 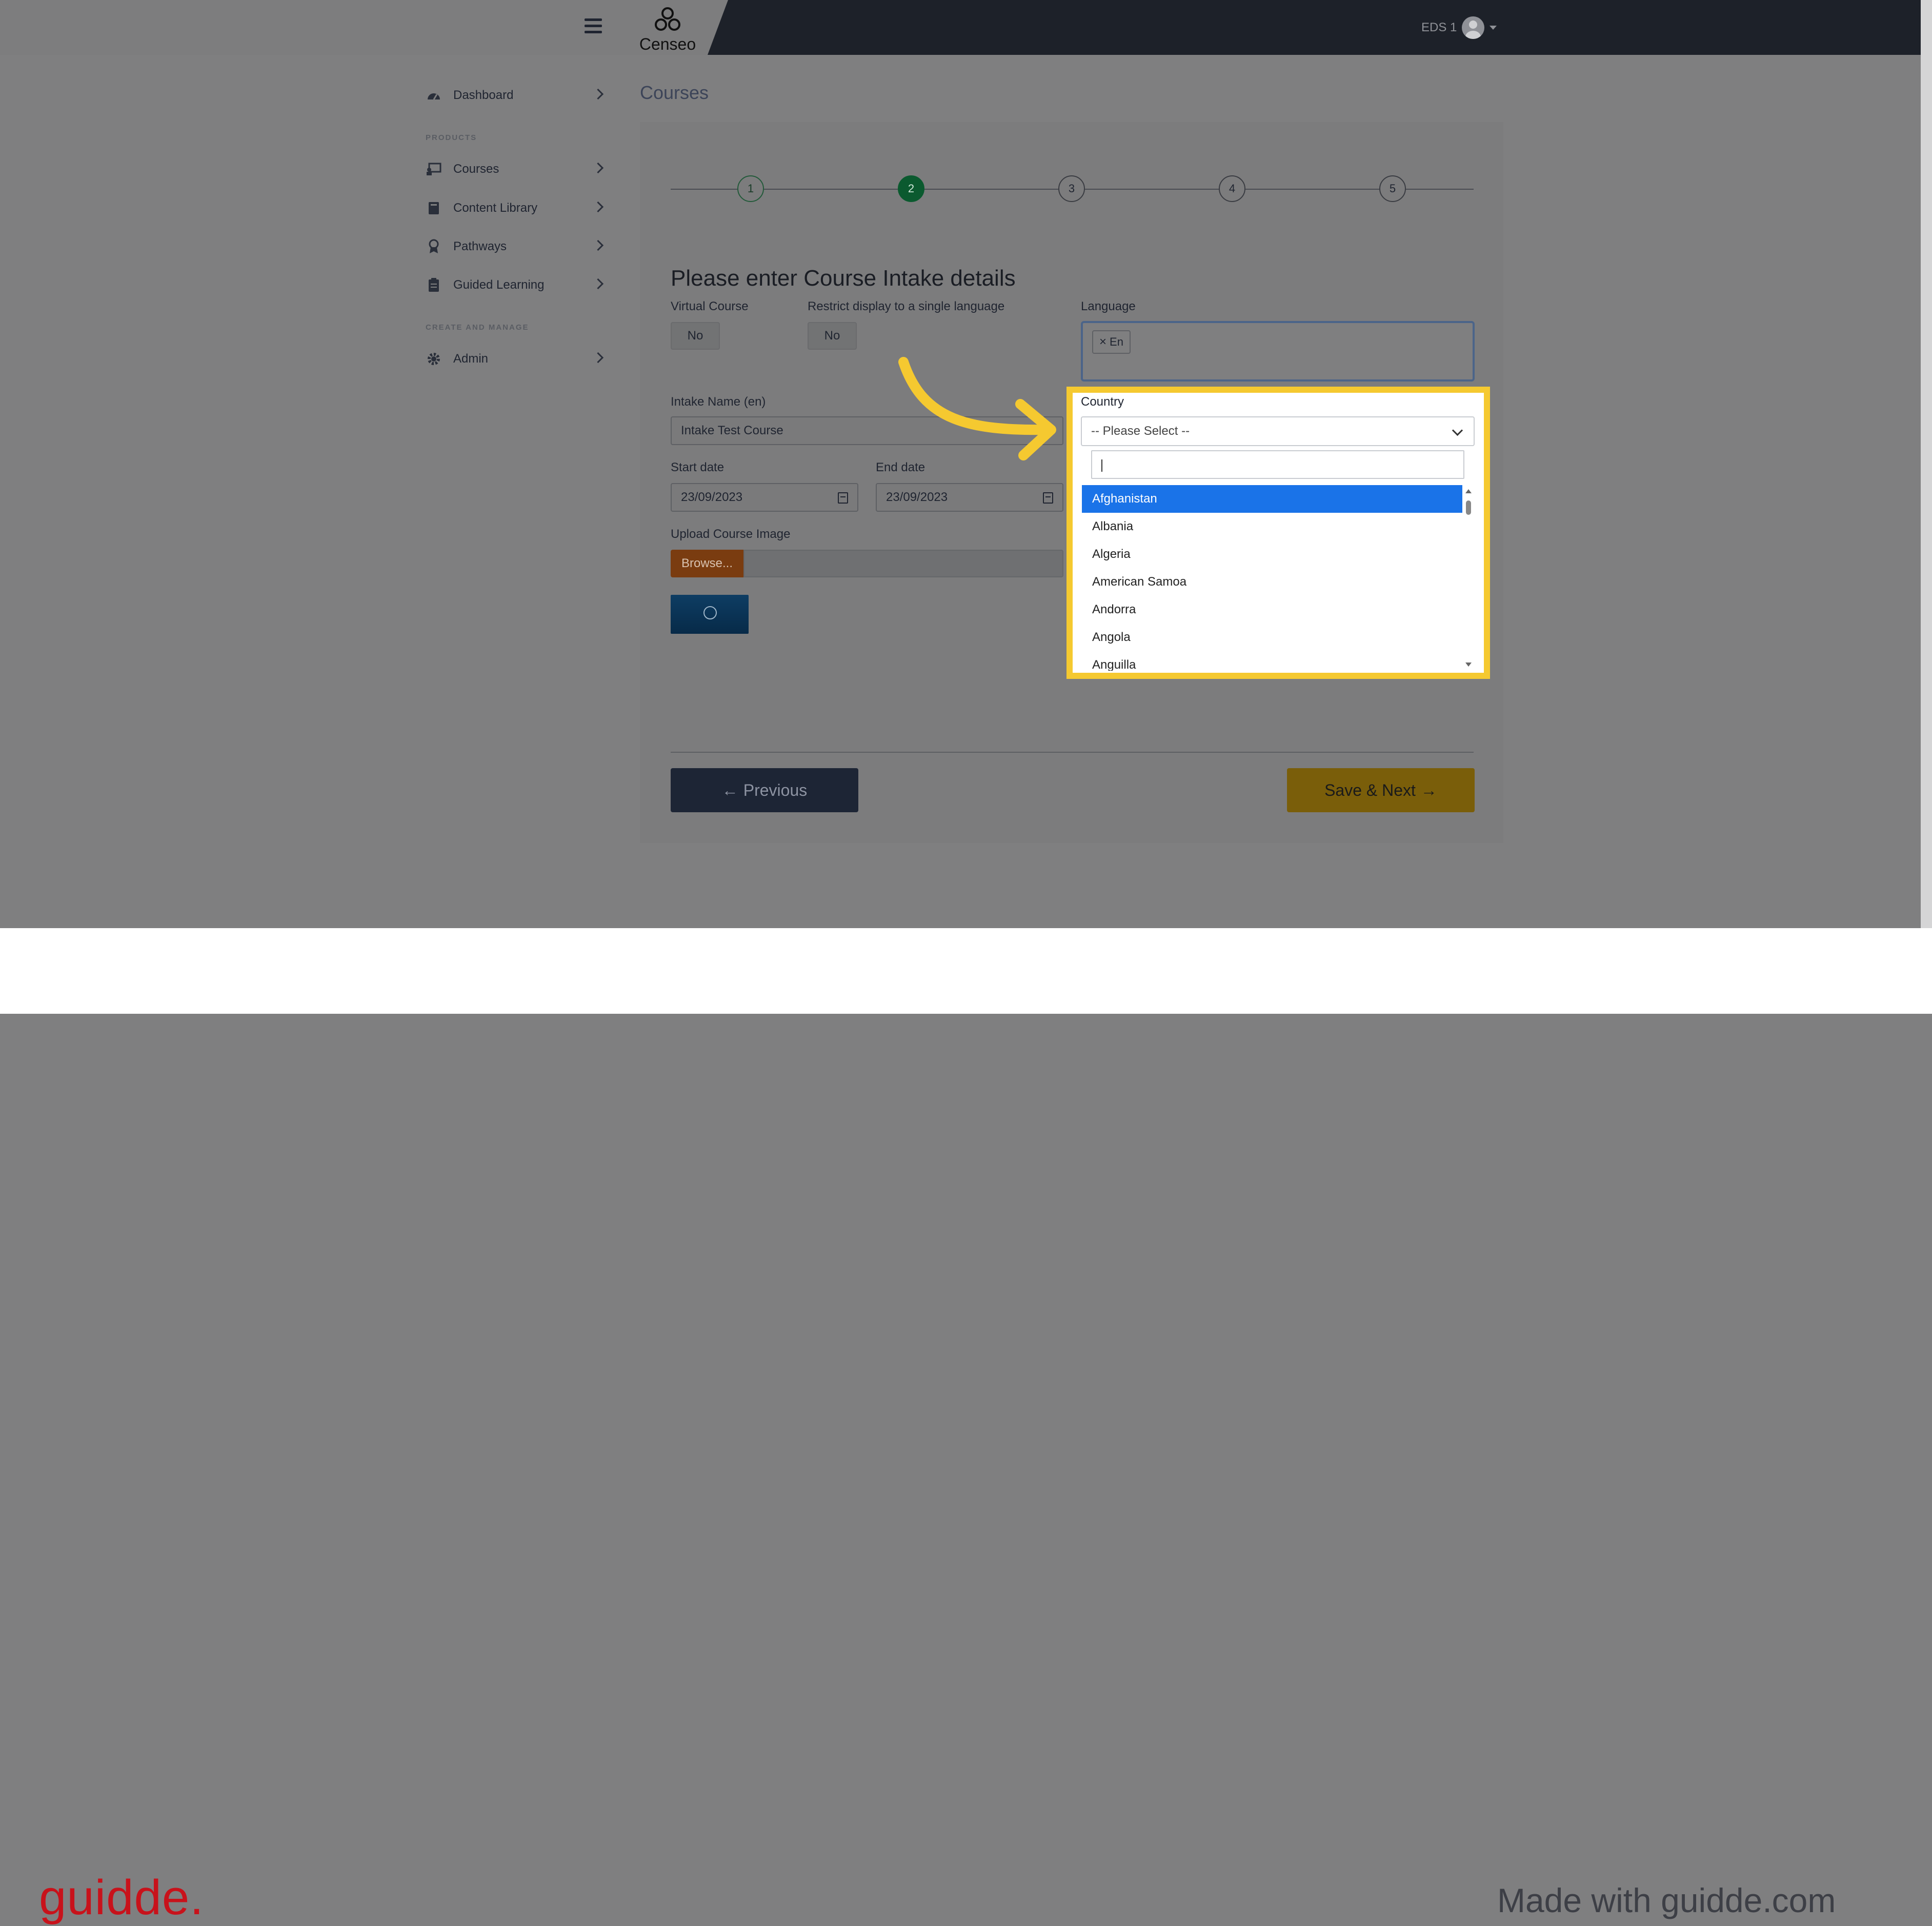 What do you see at coordinates (1468, 578) in the screenshot?
I see `country-list-scrollbar` at bounding box center [1468, 578].